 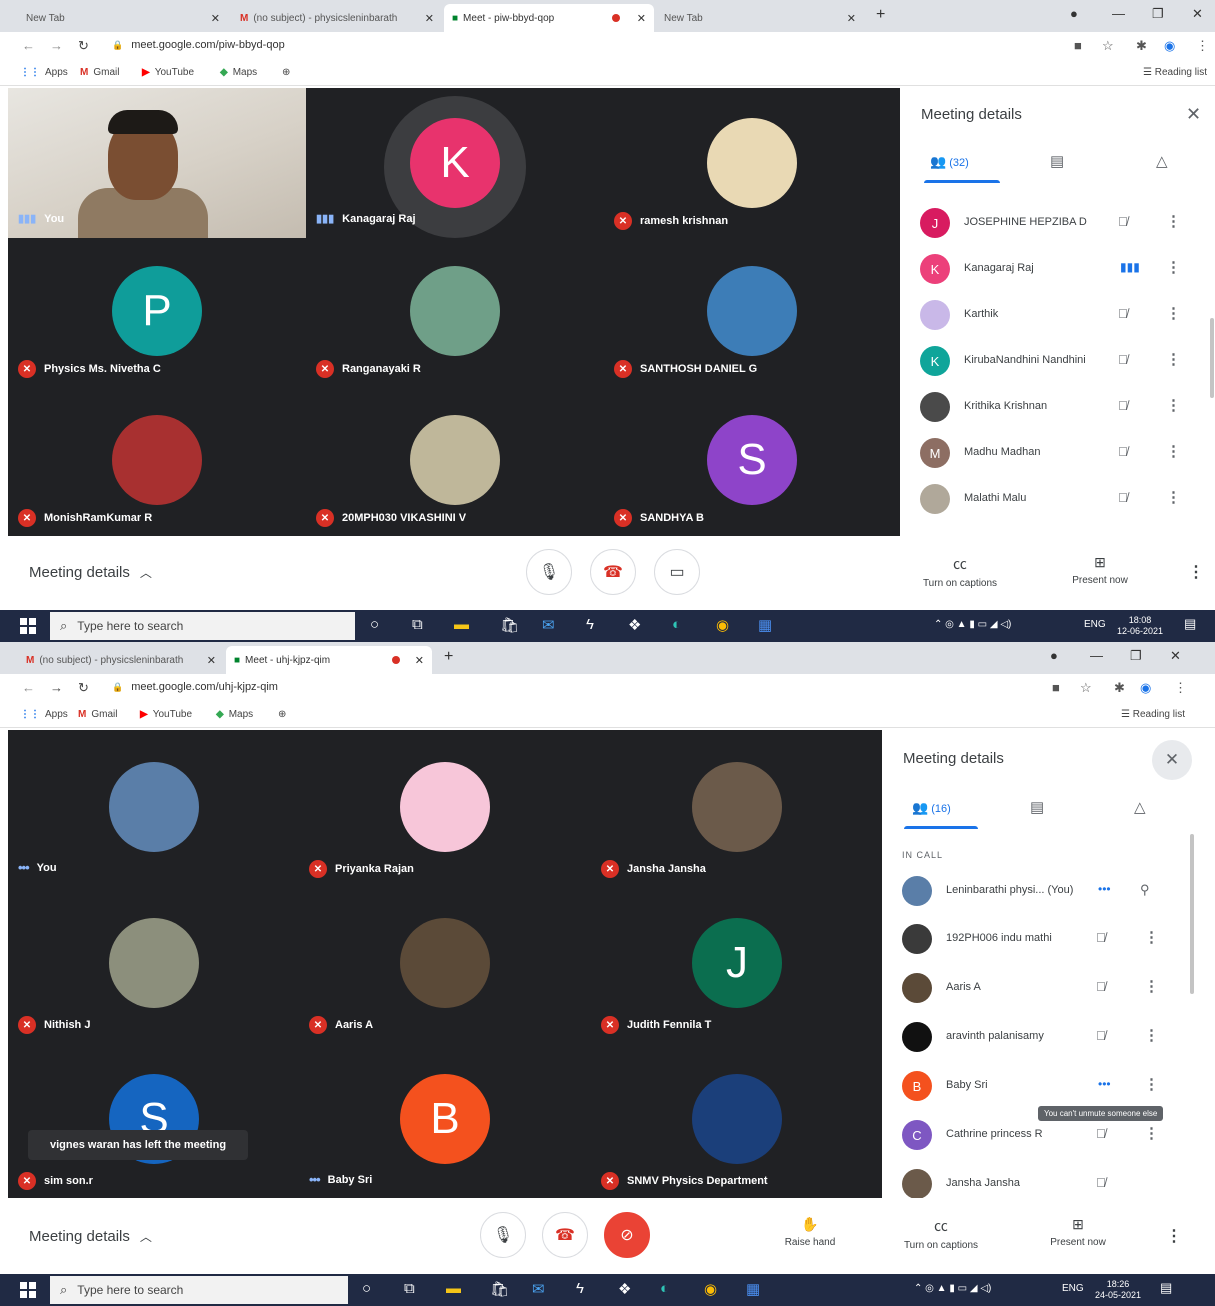 What do you see at coordinates (1192, 914) in the screenshot?
I see `scrollbar` at bounding box center [1192, 914].